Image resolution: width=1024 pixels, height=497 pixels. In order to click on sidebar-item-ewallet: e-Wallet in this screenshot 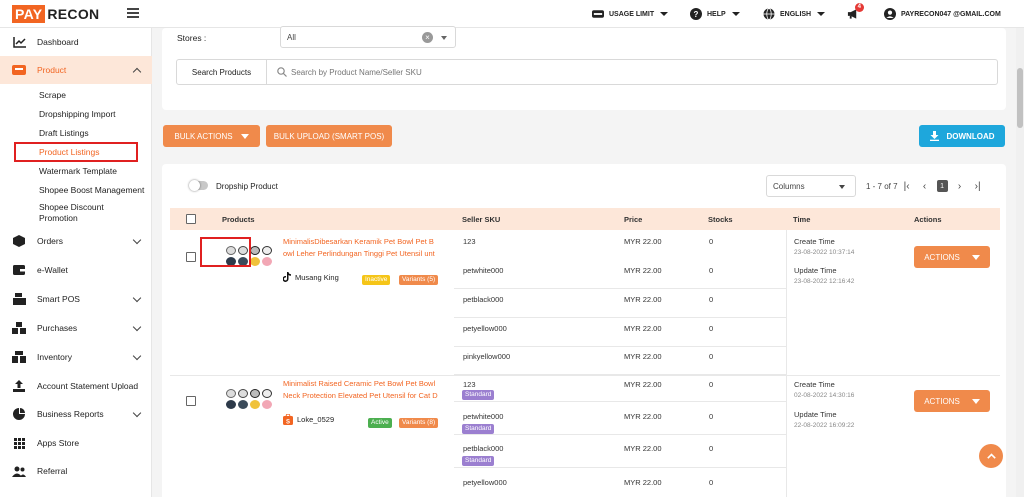, I will do `click(76, 270)`.